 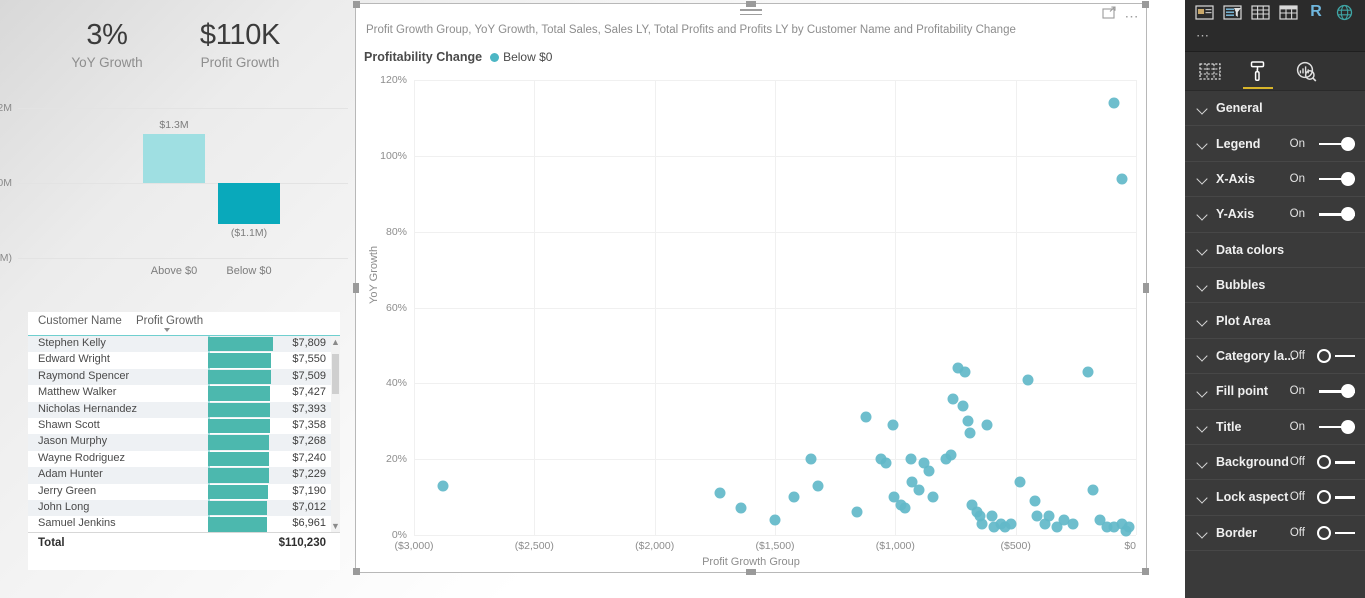 What do you see at coordinates (1288, 12) in the screenshot?
I see `matrix-icon` at bounding box center [1288, 12].